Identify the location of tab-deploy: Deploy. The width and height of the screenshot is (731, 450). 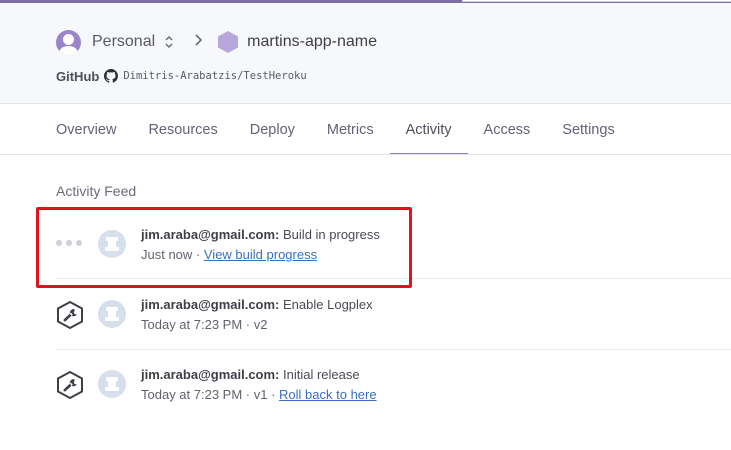
(272, 129).